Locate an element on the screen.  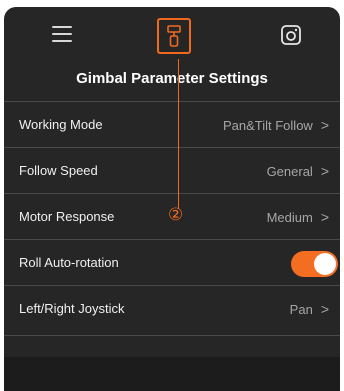
camera-icon is located at coordinates (291, 35).